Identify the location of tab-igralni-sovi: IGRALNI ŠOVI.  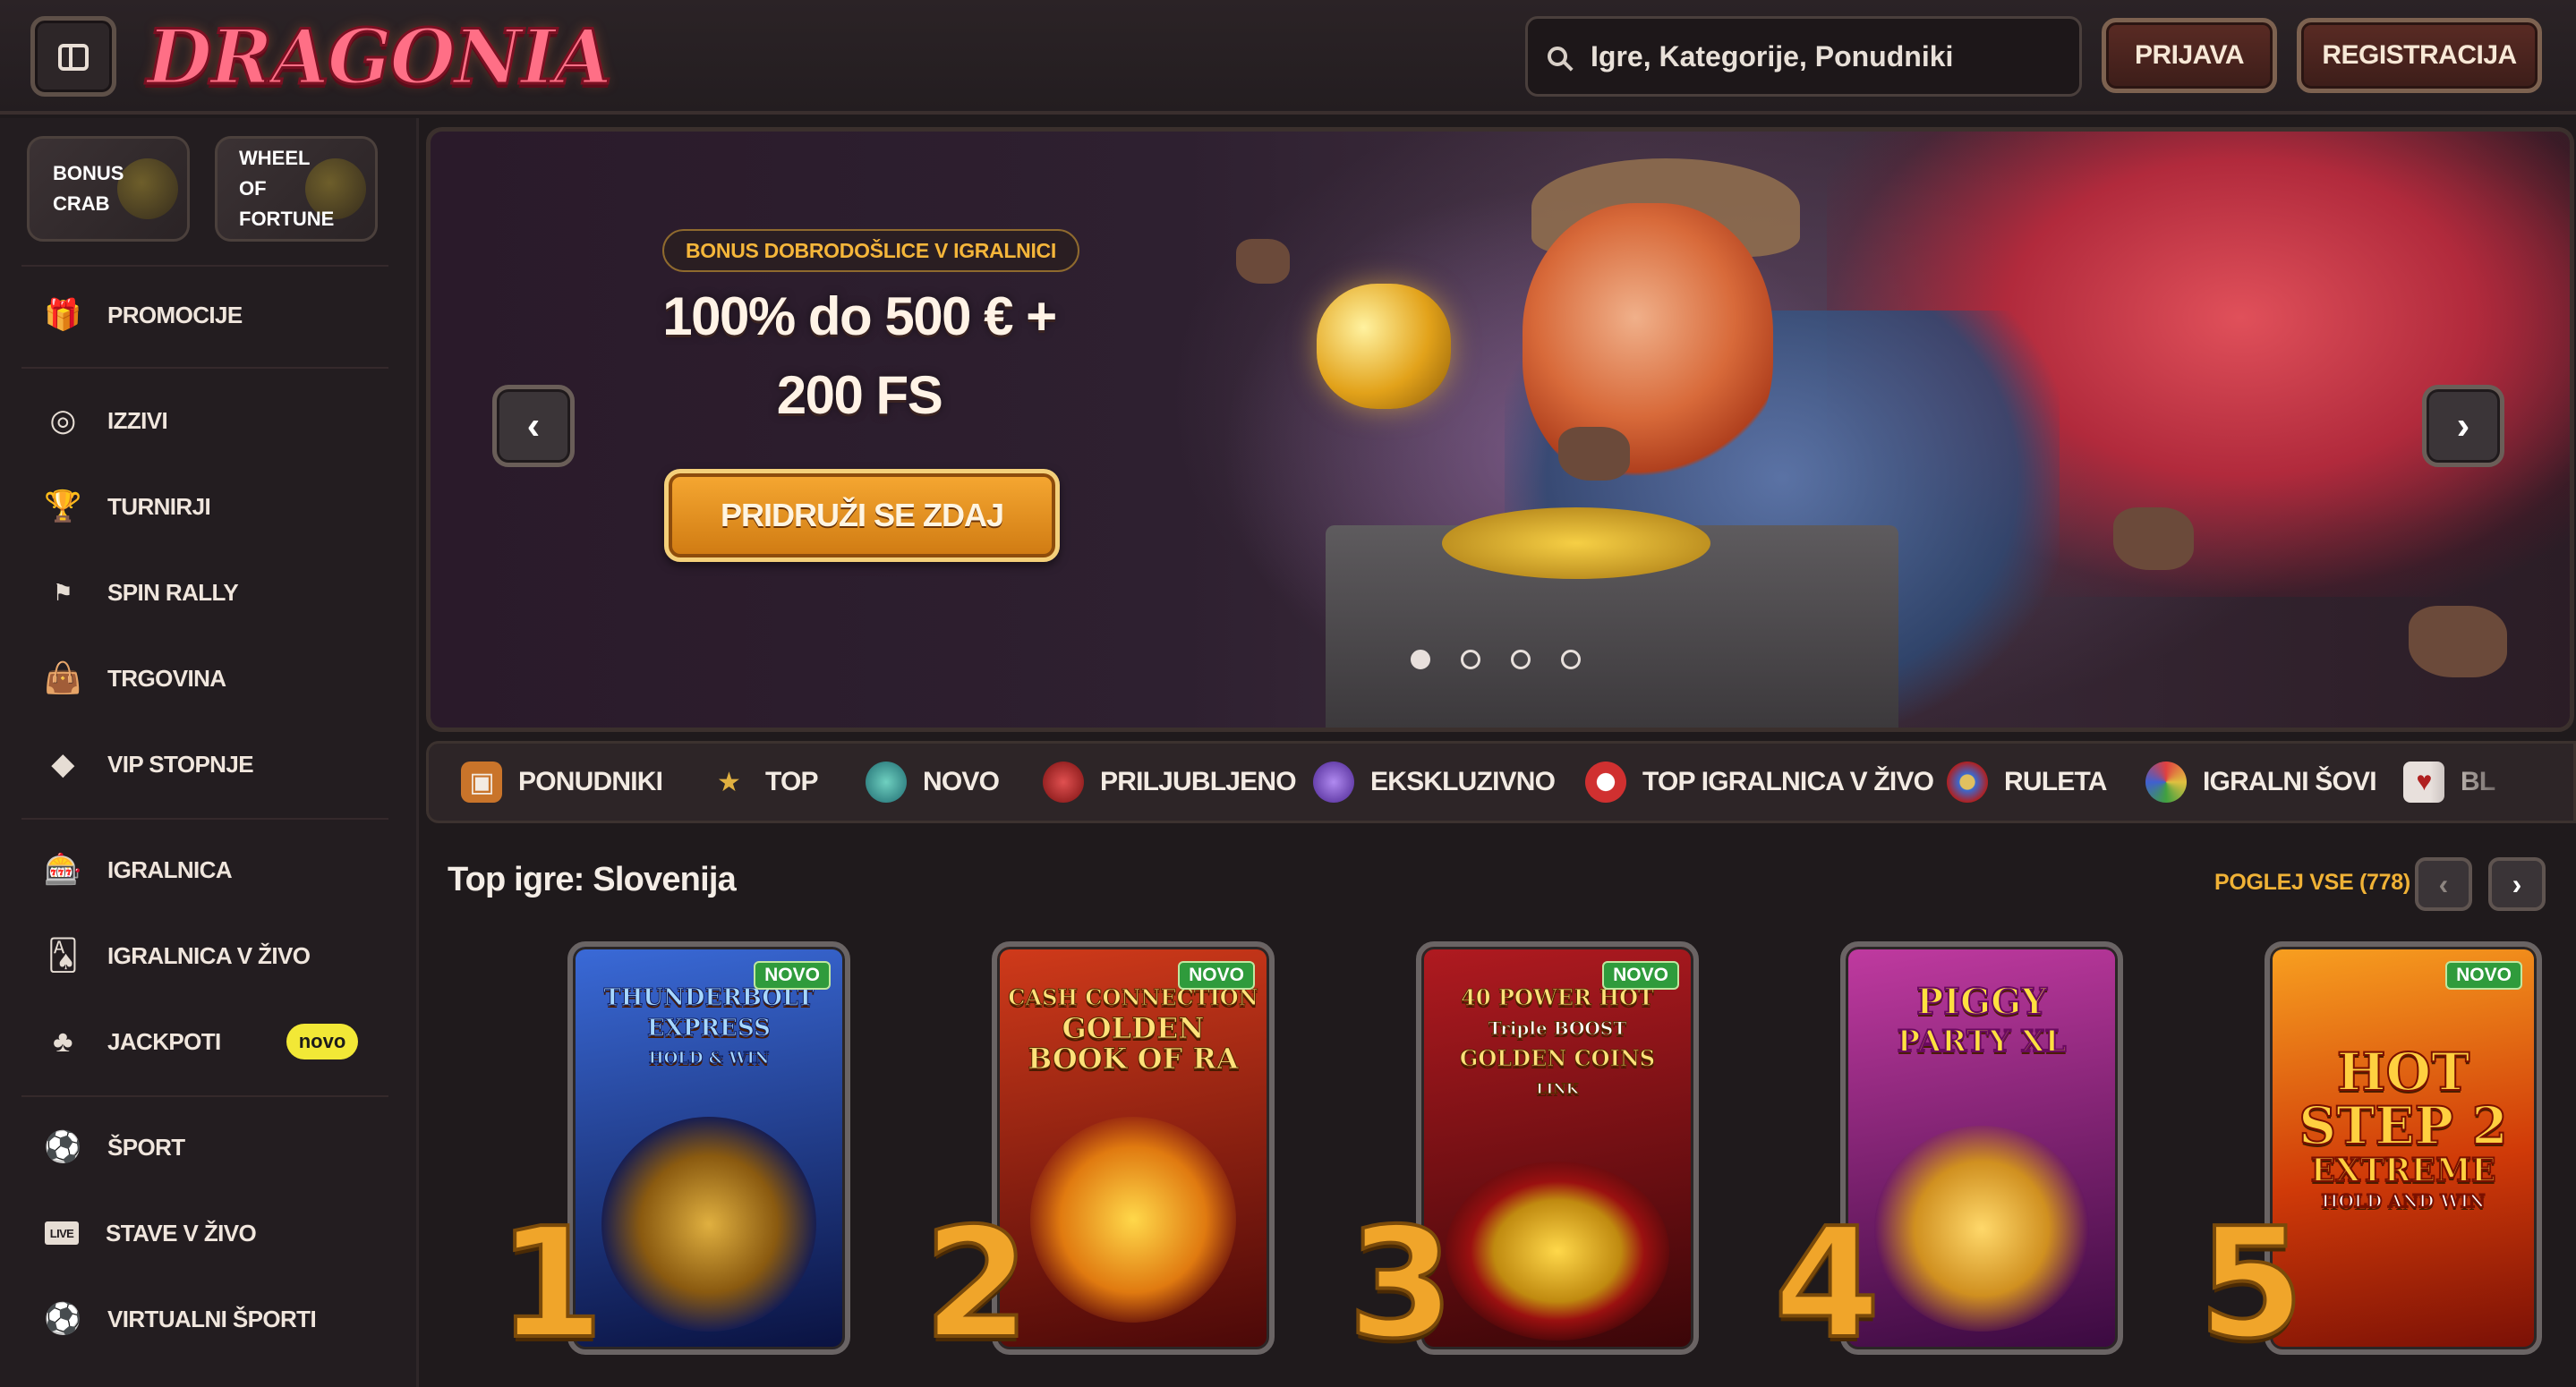
(2261, 783).